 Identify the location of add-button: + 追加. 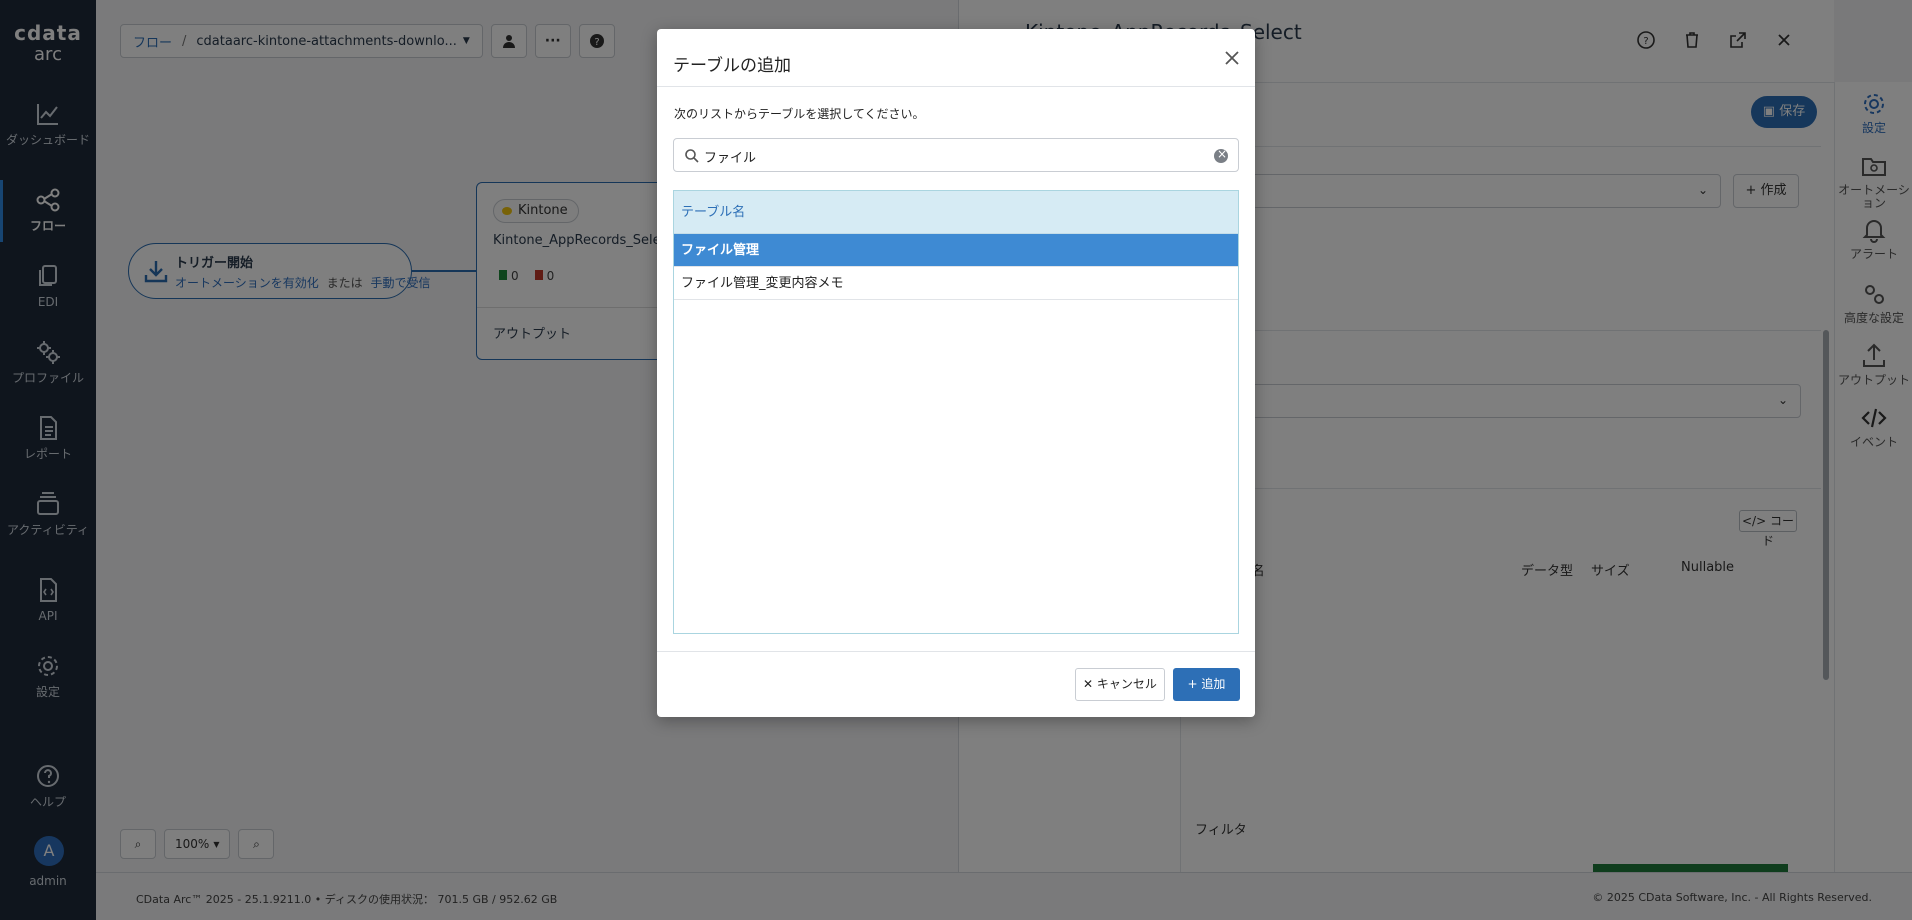
(1206, 684).